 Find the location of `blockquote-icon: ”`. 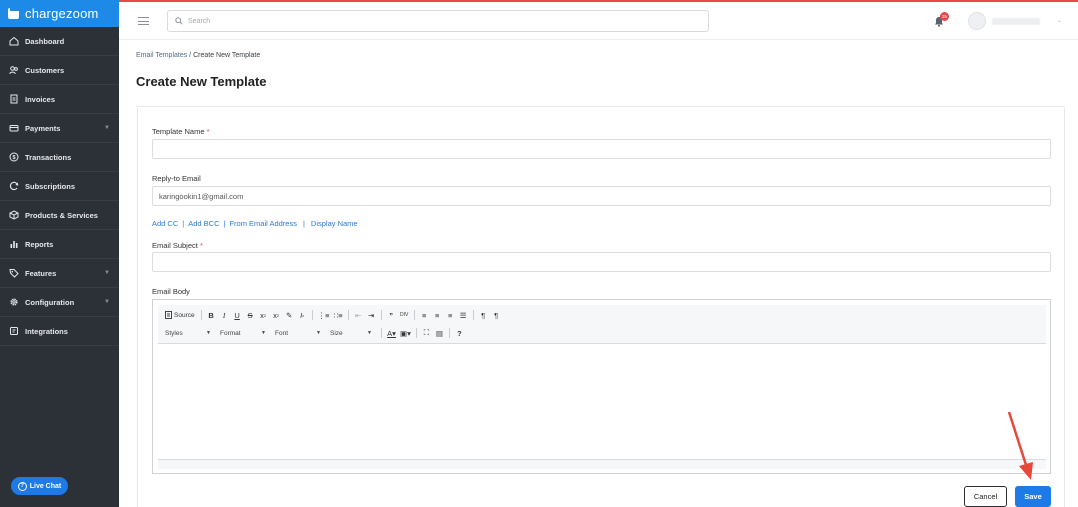

blockquote-icon: ” is located at coordinates (391, 315).